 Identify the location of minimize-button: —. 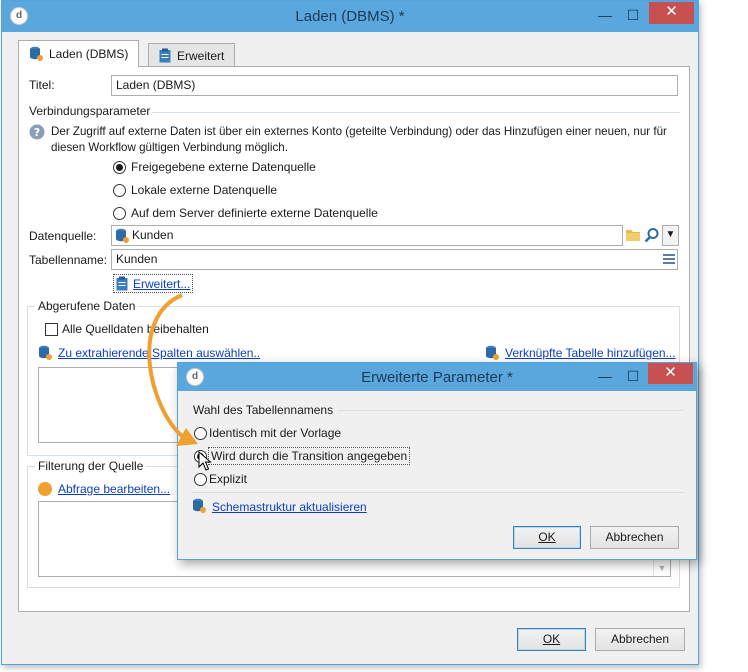
(605, 16).